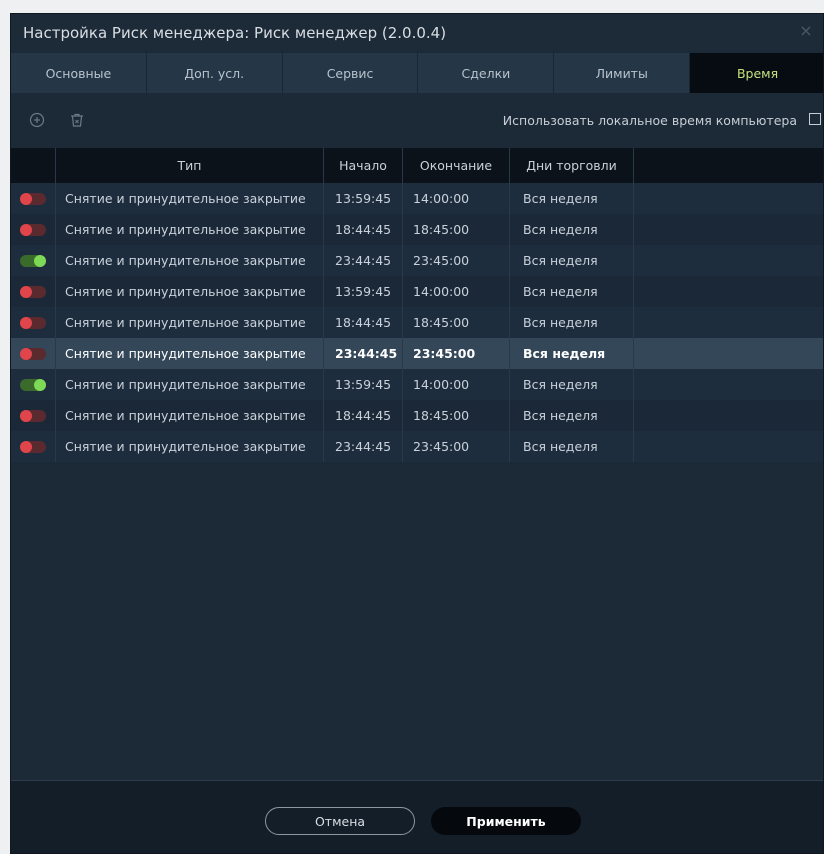  Describe the element at coordinates (649, 120) in the screenshot. I see `local-time-label: Использовать локальное время компьютера` at that location.